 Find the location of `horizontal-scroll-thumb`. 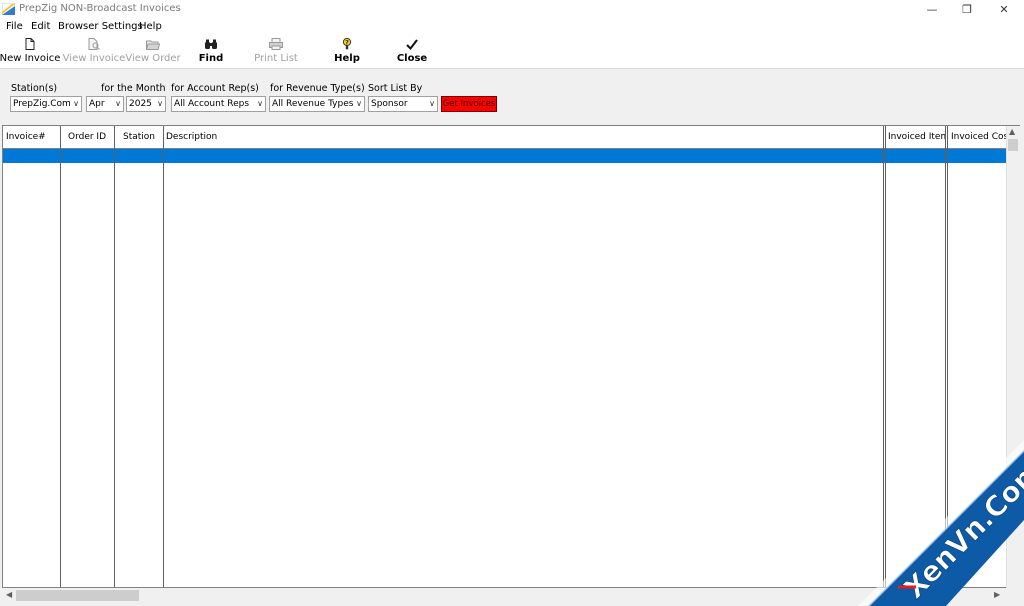

horizontal-scroll-thumb is located at coordinates (77, 595).